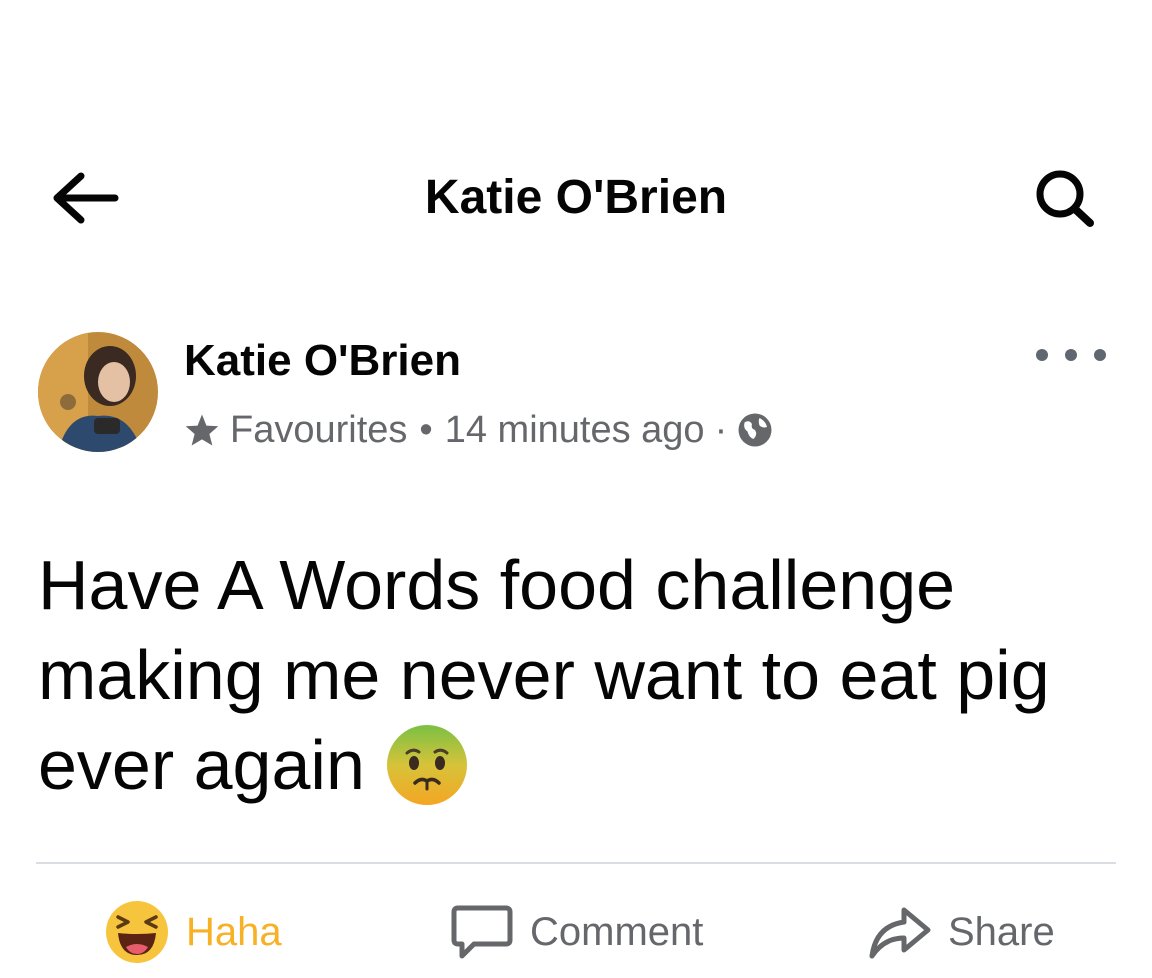 The image size is (1152, 978). What do you see at coordinates (1001, 931) in the screenshot?
I see `share-label: Share` at bounding box center [1001, 931].